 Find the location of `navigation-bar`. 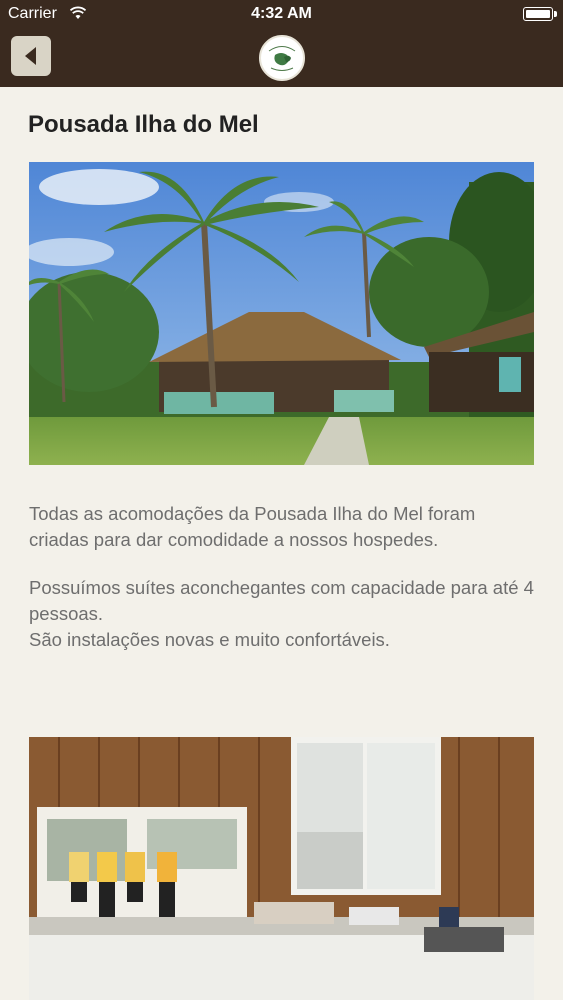

navigation-bar is located at coordinates (281, 57).